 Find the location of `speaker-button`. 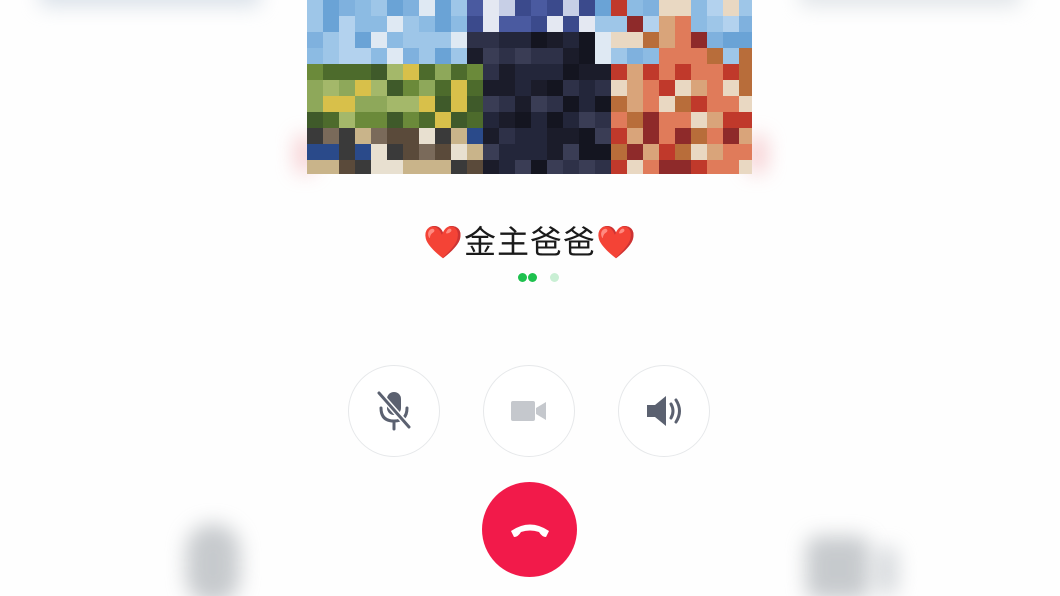

speaker-button is located at coordinates (664, 411).